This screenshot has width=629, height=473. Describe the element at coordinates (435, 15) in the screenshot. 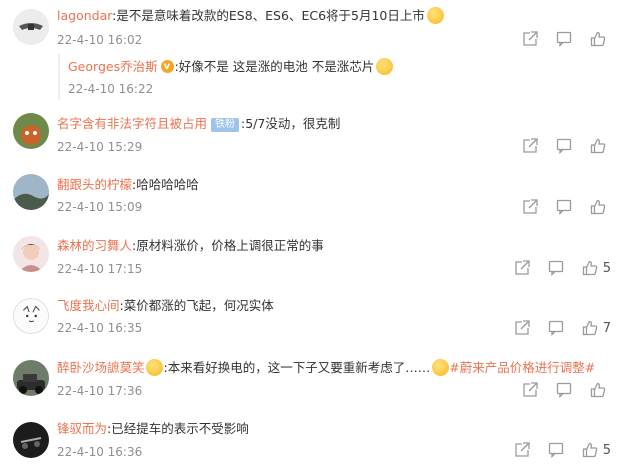

I see `embarrassed-emoji-icon` at that location.